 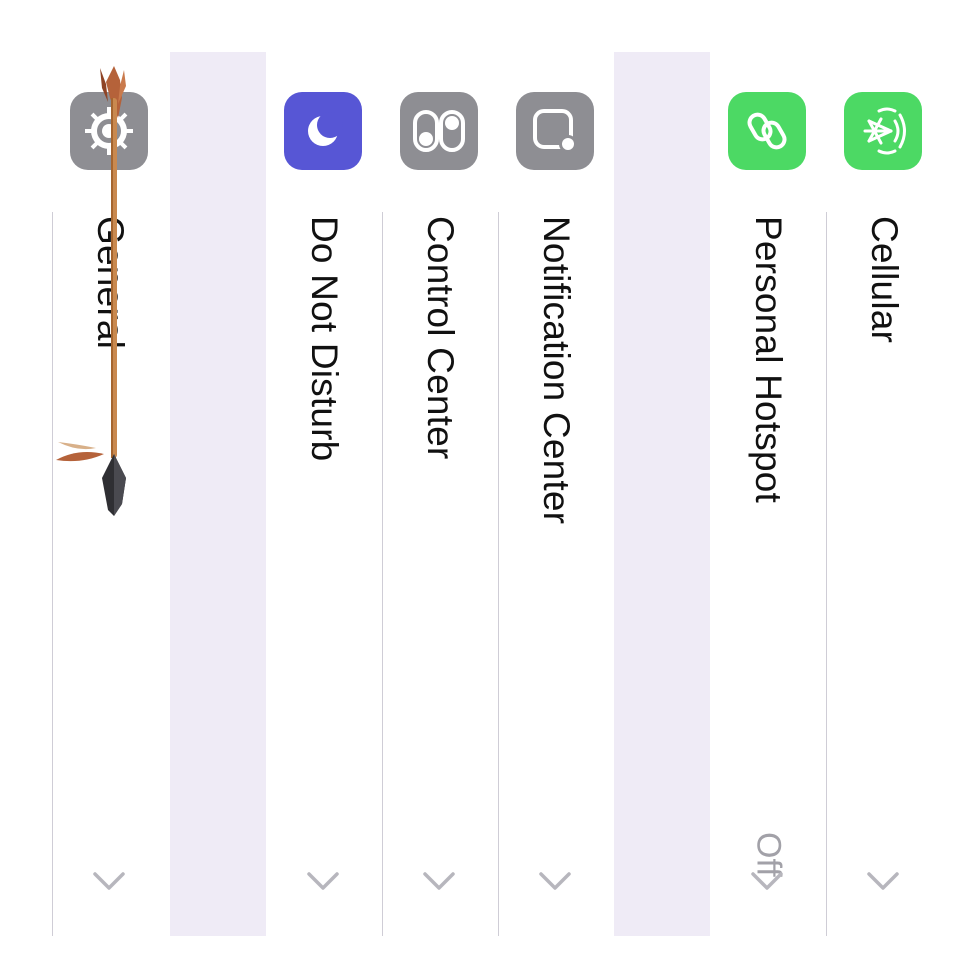 What do you see at coordinates (324, 494) in the screenshot?
I see `settings-row-do-not-disturb: Do Not Disturb` at bounding box center [324, 494].